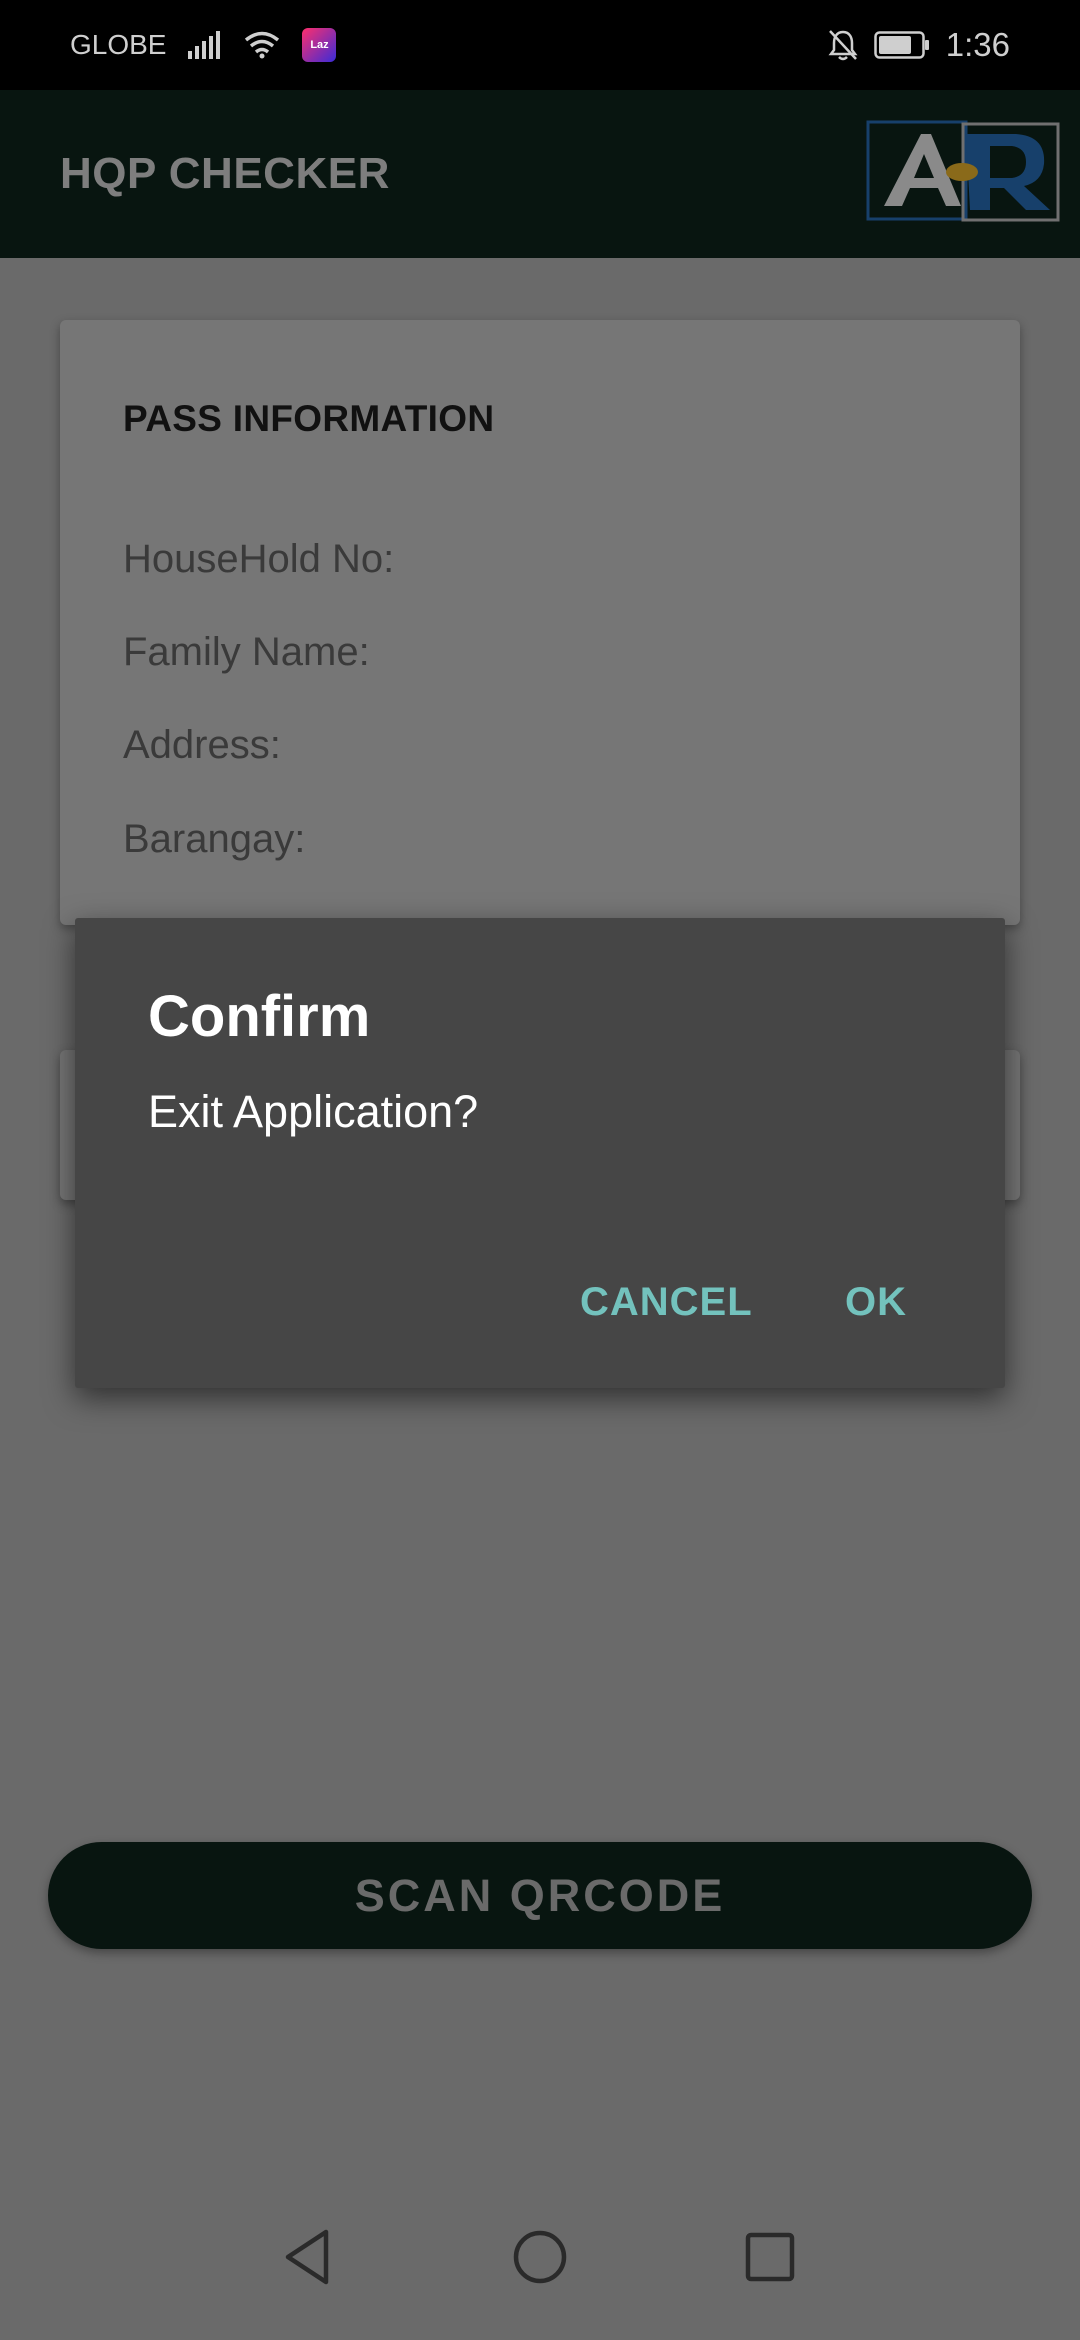  I want to click on back-icon, so click(309, 2257).